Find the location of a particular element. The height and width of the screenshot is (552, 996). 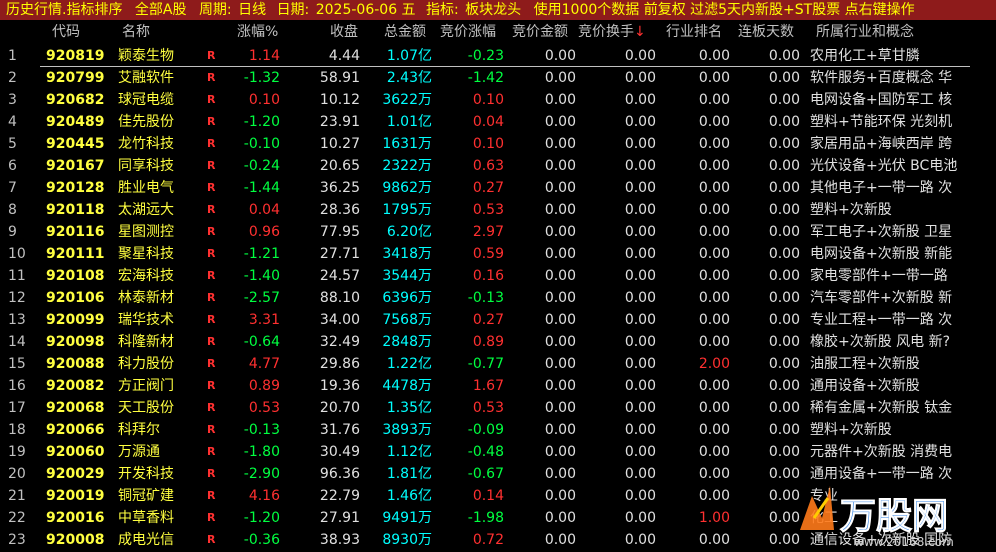

stock-name: 方正阀门 is located at coordinates (159, 386).